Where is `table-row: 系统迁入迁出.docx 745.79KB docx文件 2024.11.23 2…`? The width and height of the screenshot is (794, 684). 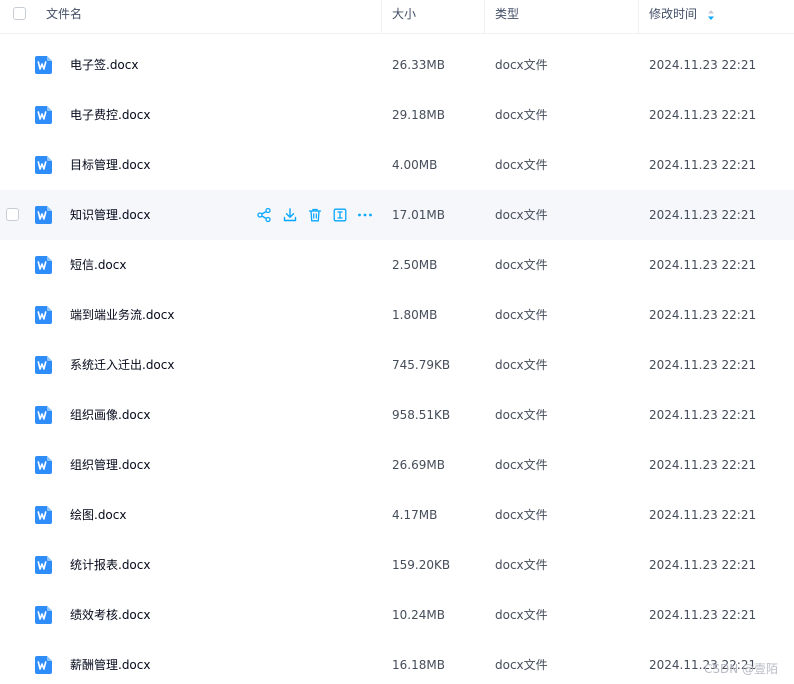 table-row: 系统迁入迁出.docx 745.79KB docx文件 2024.11.23 2… is located at coordinates (397, 365).